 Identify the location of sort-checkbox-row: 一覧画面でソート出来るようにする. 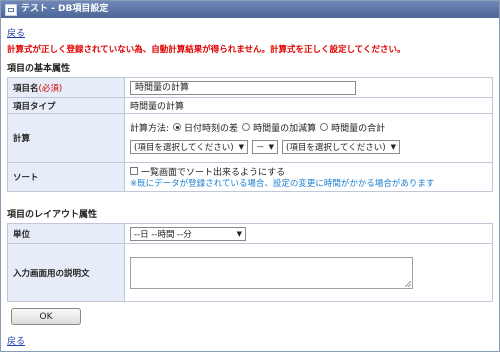
(310, 171).